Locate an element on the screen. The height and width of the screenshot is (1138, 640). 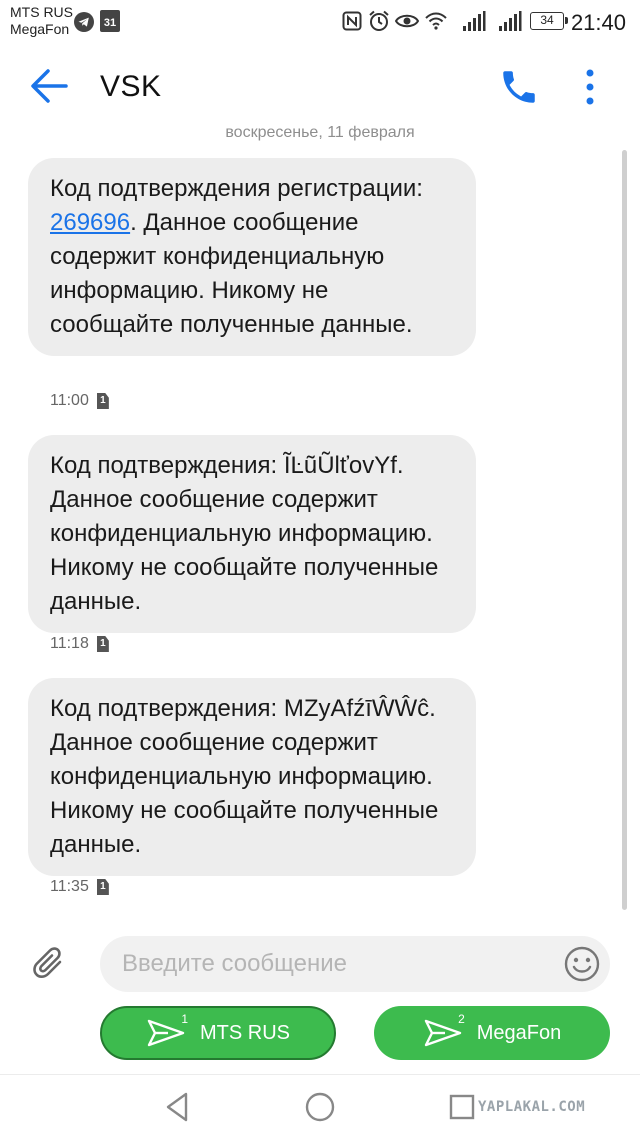
eye-icon is located at coordinates (407, 21).